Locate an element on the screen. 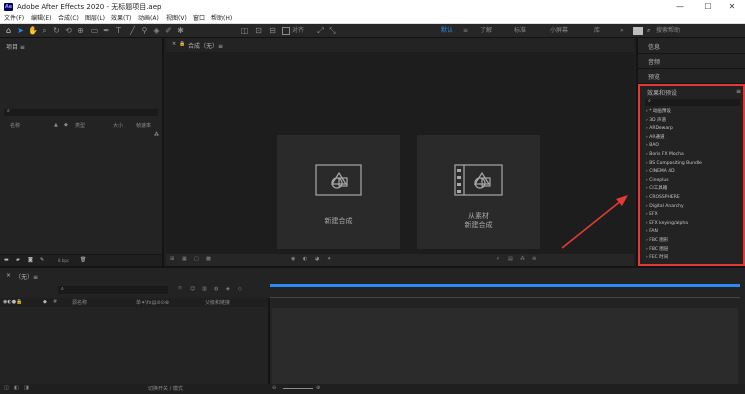 This screenshot has height=394, width=745. new-comp-from-footage-card: 从素材 新建合成 is located at coordinates (478, 192).